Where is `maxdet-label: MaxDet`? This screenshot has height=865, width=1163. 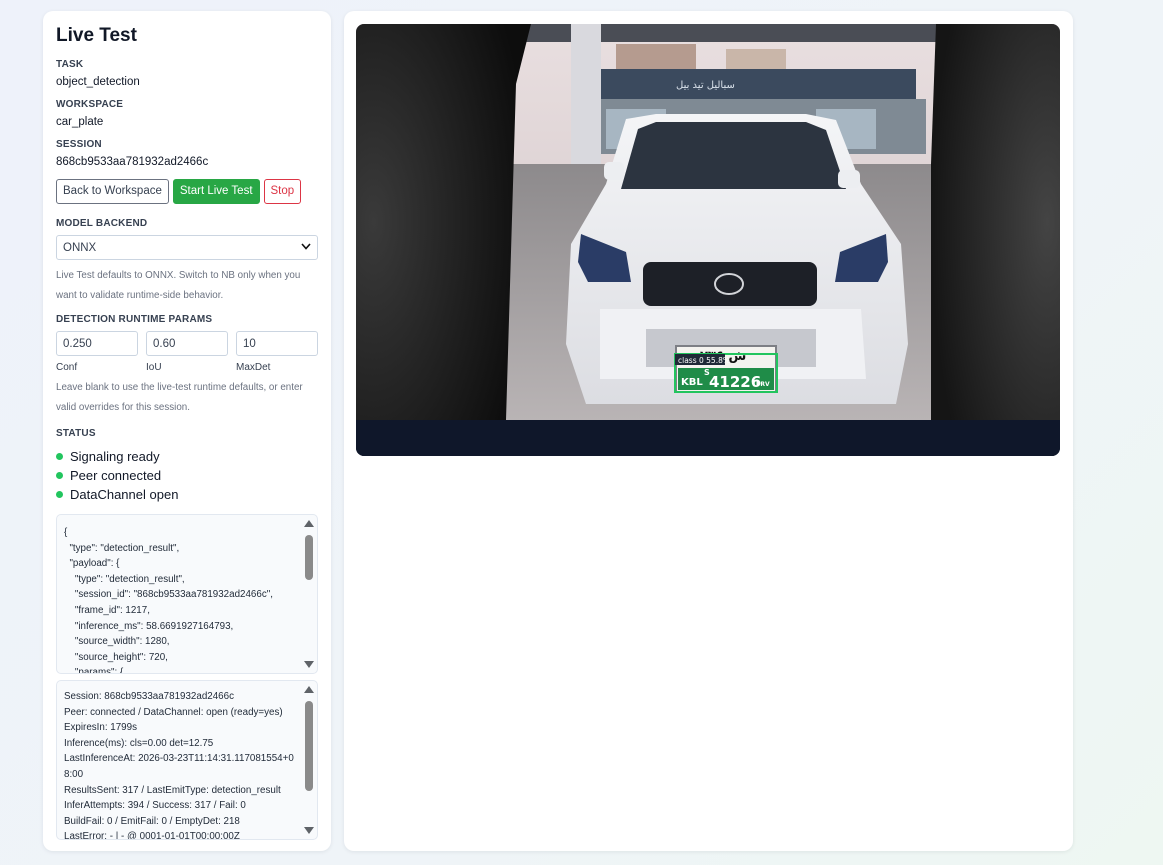
maxdet-label: MaxDet is located at coordinates (253, 367).